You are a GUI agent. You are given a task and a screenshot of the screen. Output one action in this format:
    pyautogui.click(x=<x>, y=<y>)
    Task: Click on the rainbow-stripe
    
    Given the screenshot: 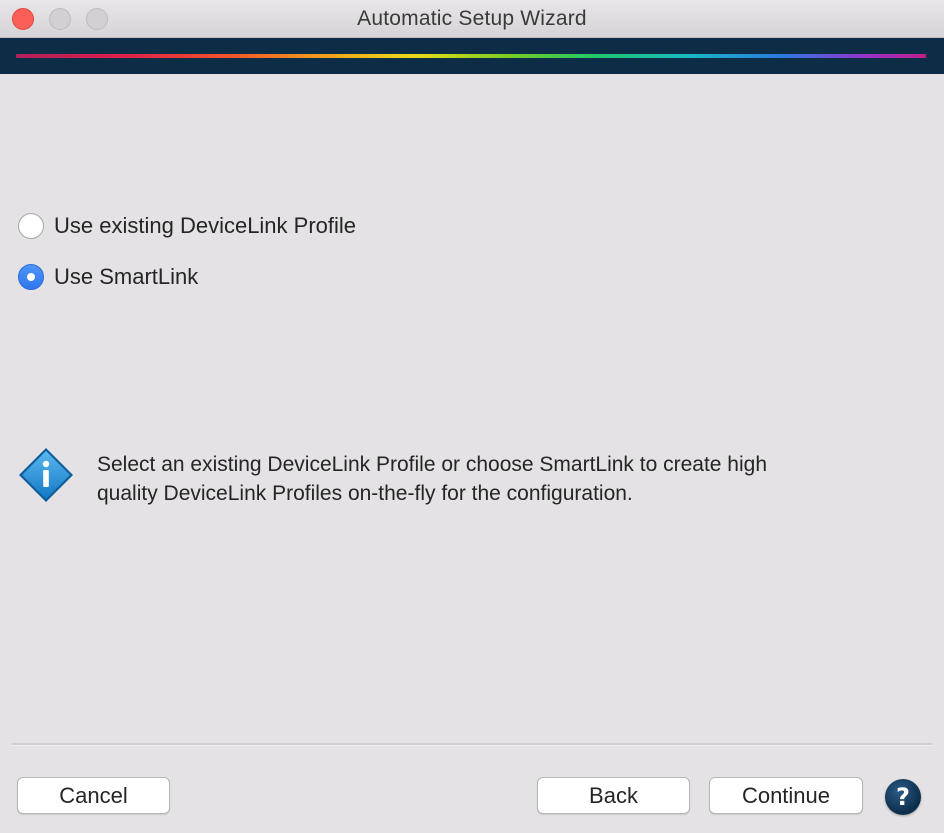 What is the action you would take?
    pyautogui.click(x=471, y=56)
    